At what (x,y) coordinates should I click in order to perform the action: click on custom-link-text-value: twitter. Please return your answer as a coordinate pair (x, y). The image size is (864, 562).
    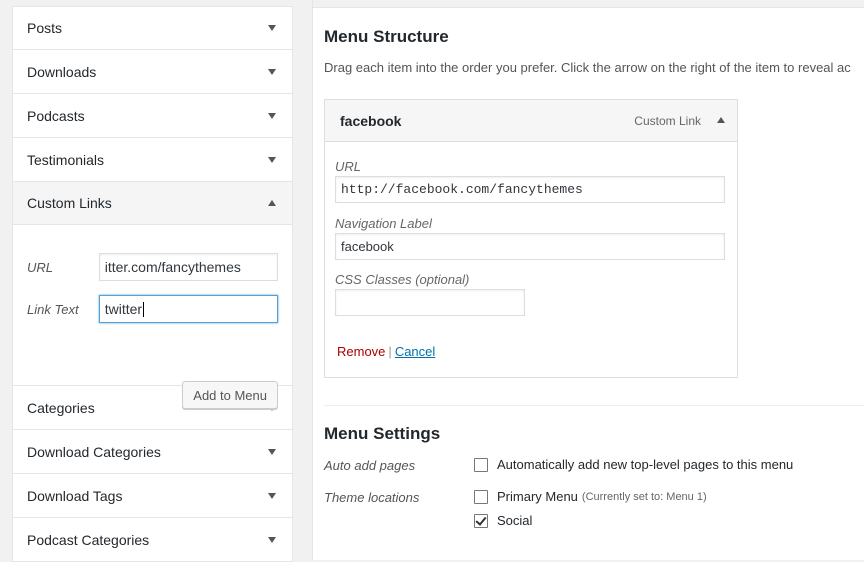
    Looking at the image, I should click on (123, 309).